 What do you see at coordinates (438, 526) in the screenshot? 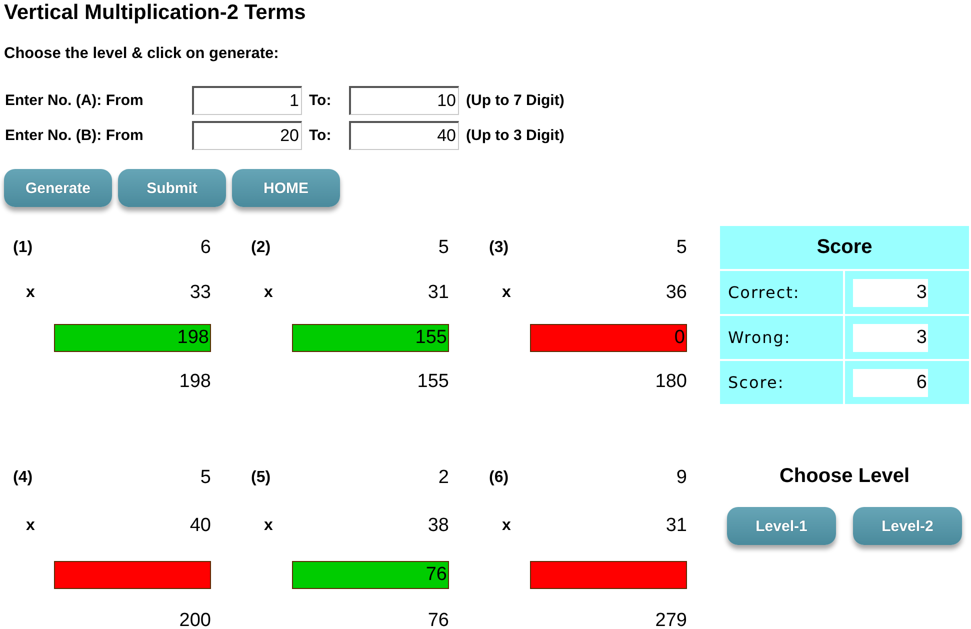
I see `number-value: 38` at bounding box center [438, 526].